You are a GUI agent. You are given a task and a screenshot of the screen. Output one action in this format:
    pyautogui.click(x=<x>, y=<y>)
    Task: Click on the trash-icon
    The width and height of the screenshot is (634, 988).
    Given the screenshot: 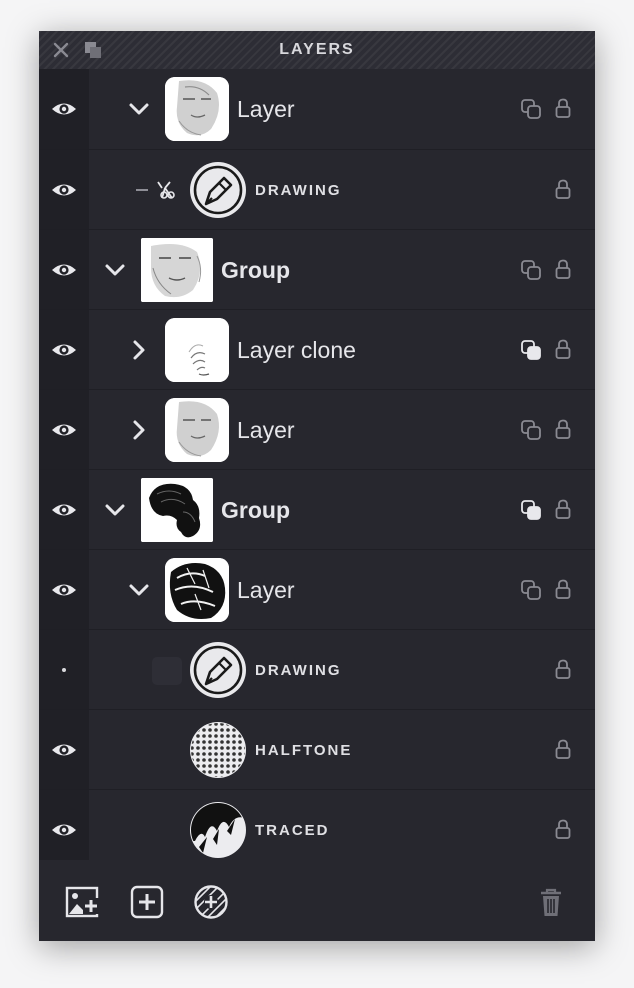 What is the action you would take?
    pyautogui.click(x=551, y=902)
    